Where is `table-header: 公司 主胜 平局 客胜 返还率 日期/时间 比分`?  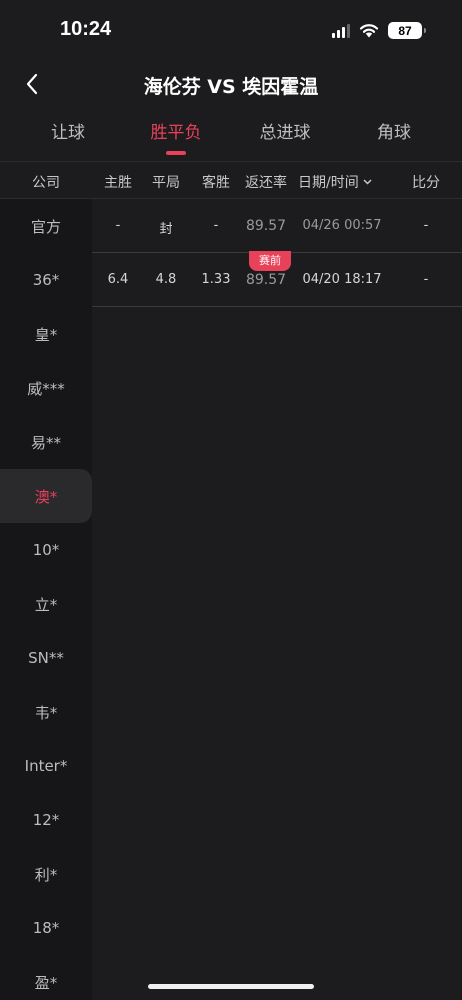
table-header: 公司 主胜 平局 客胜 返还率 日期/时间 比分 is located at coordinates (231, 180).